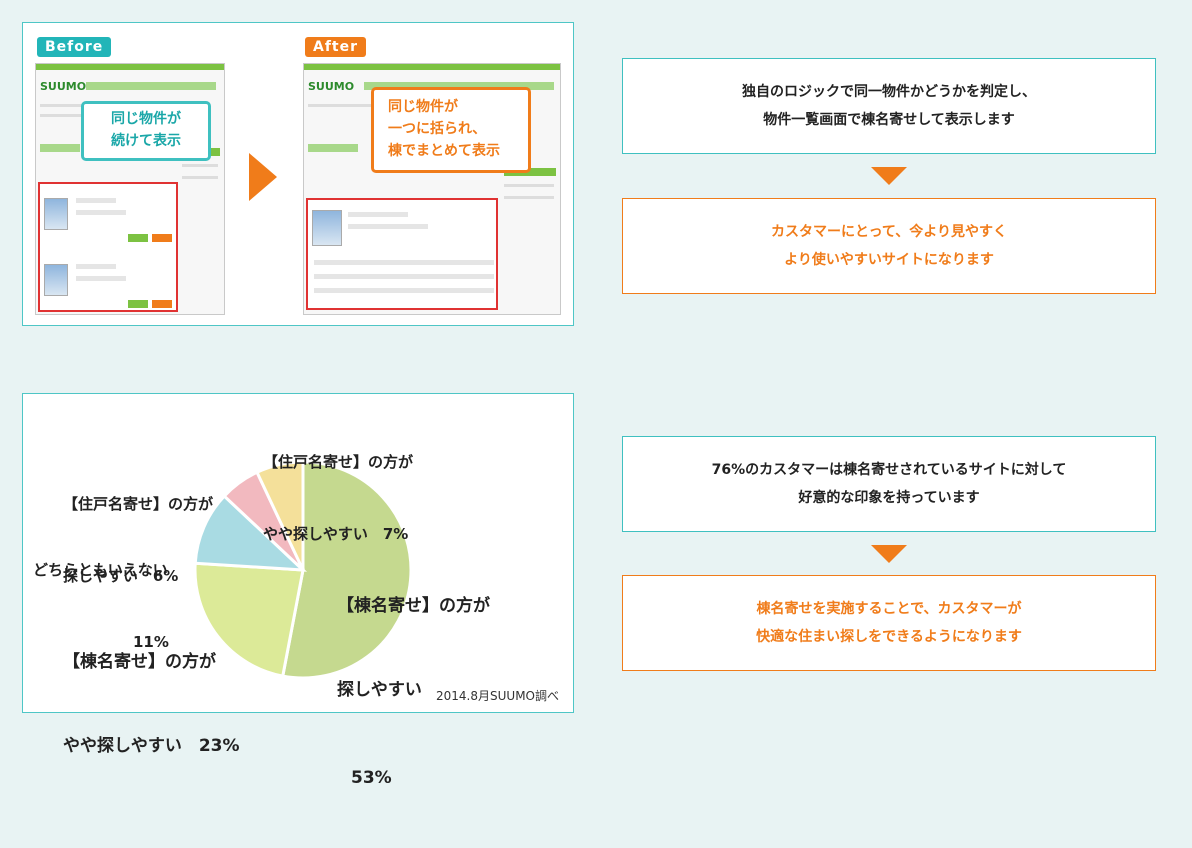  What do you see at coordinates (889, 120) in the screenshot?
I see `info-line: 物件一覧画面で棟名寄せして表示します` at bounding box center [889, 120].